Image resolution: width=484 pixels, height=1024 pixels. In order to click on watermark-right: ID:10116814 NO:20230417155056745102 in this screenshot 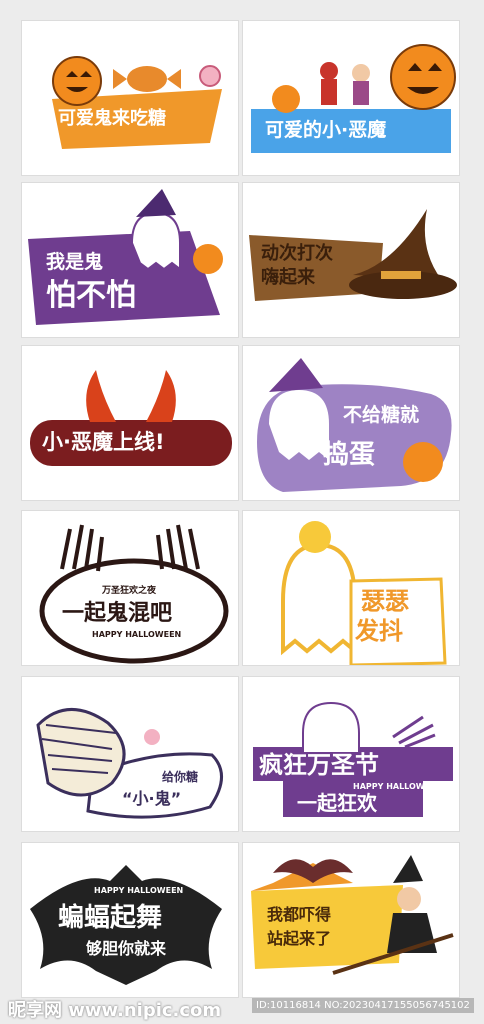, I will do `click(363, 1005)`.